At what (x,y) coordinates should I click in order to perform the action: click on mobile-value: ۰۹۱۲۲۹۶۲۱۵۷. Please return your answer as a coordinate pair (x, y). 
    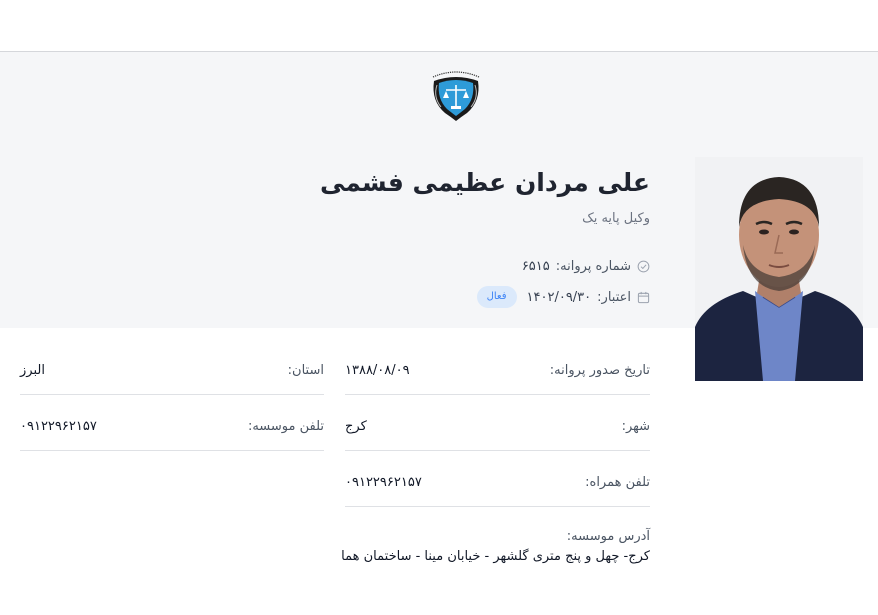
    Looking at the image, I should click on (383, 482).